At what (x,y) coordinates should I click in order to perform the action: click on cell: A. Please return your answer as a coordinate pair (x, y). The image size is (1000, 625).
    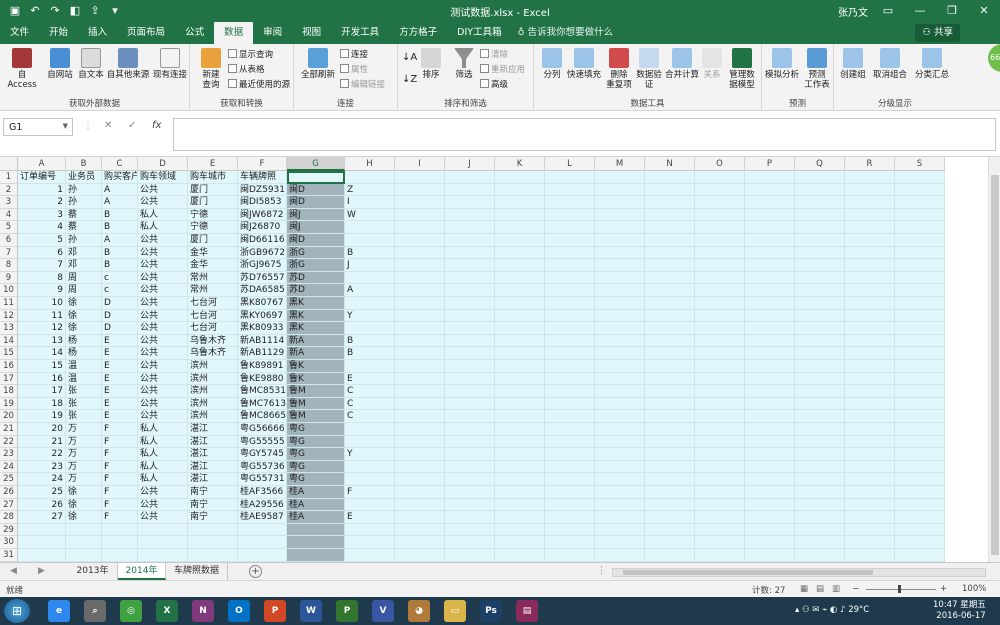
    Looking at the image, I should click on (370, 290).